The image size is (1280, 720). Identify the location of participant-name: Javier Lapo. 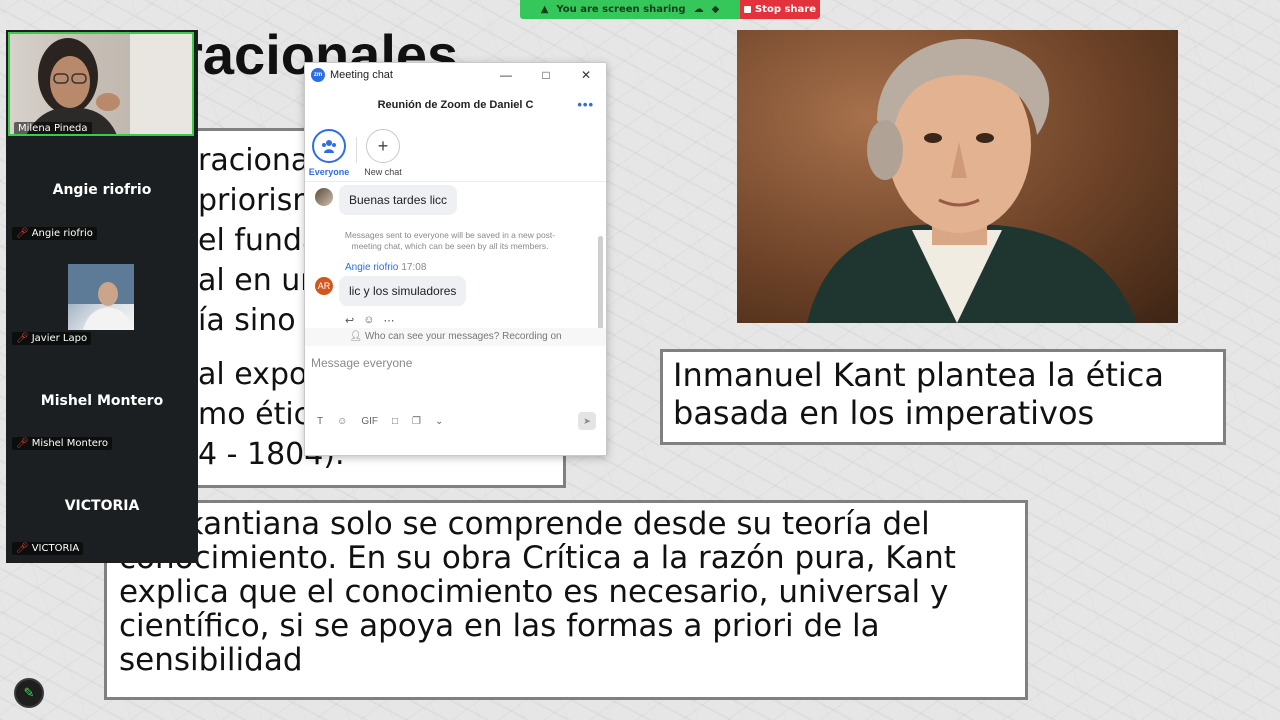
(59, 338).